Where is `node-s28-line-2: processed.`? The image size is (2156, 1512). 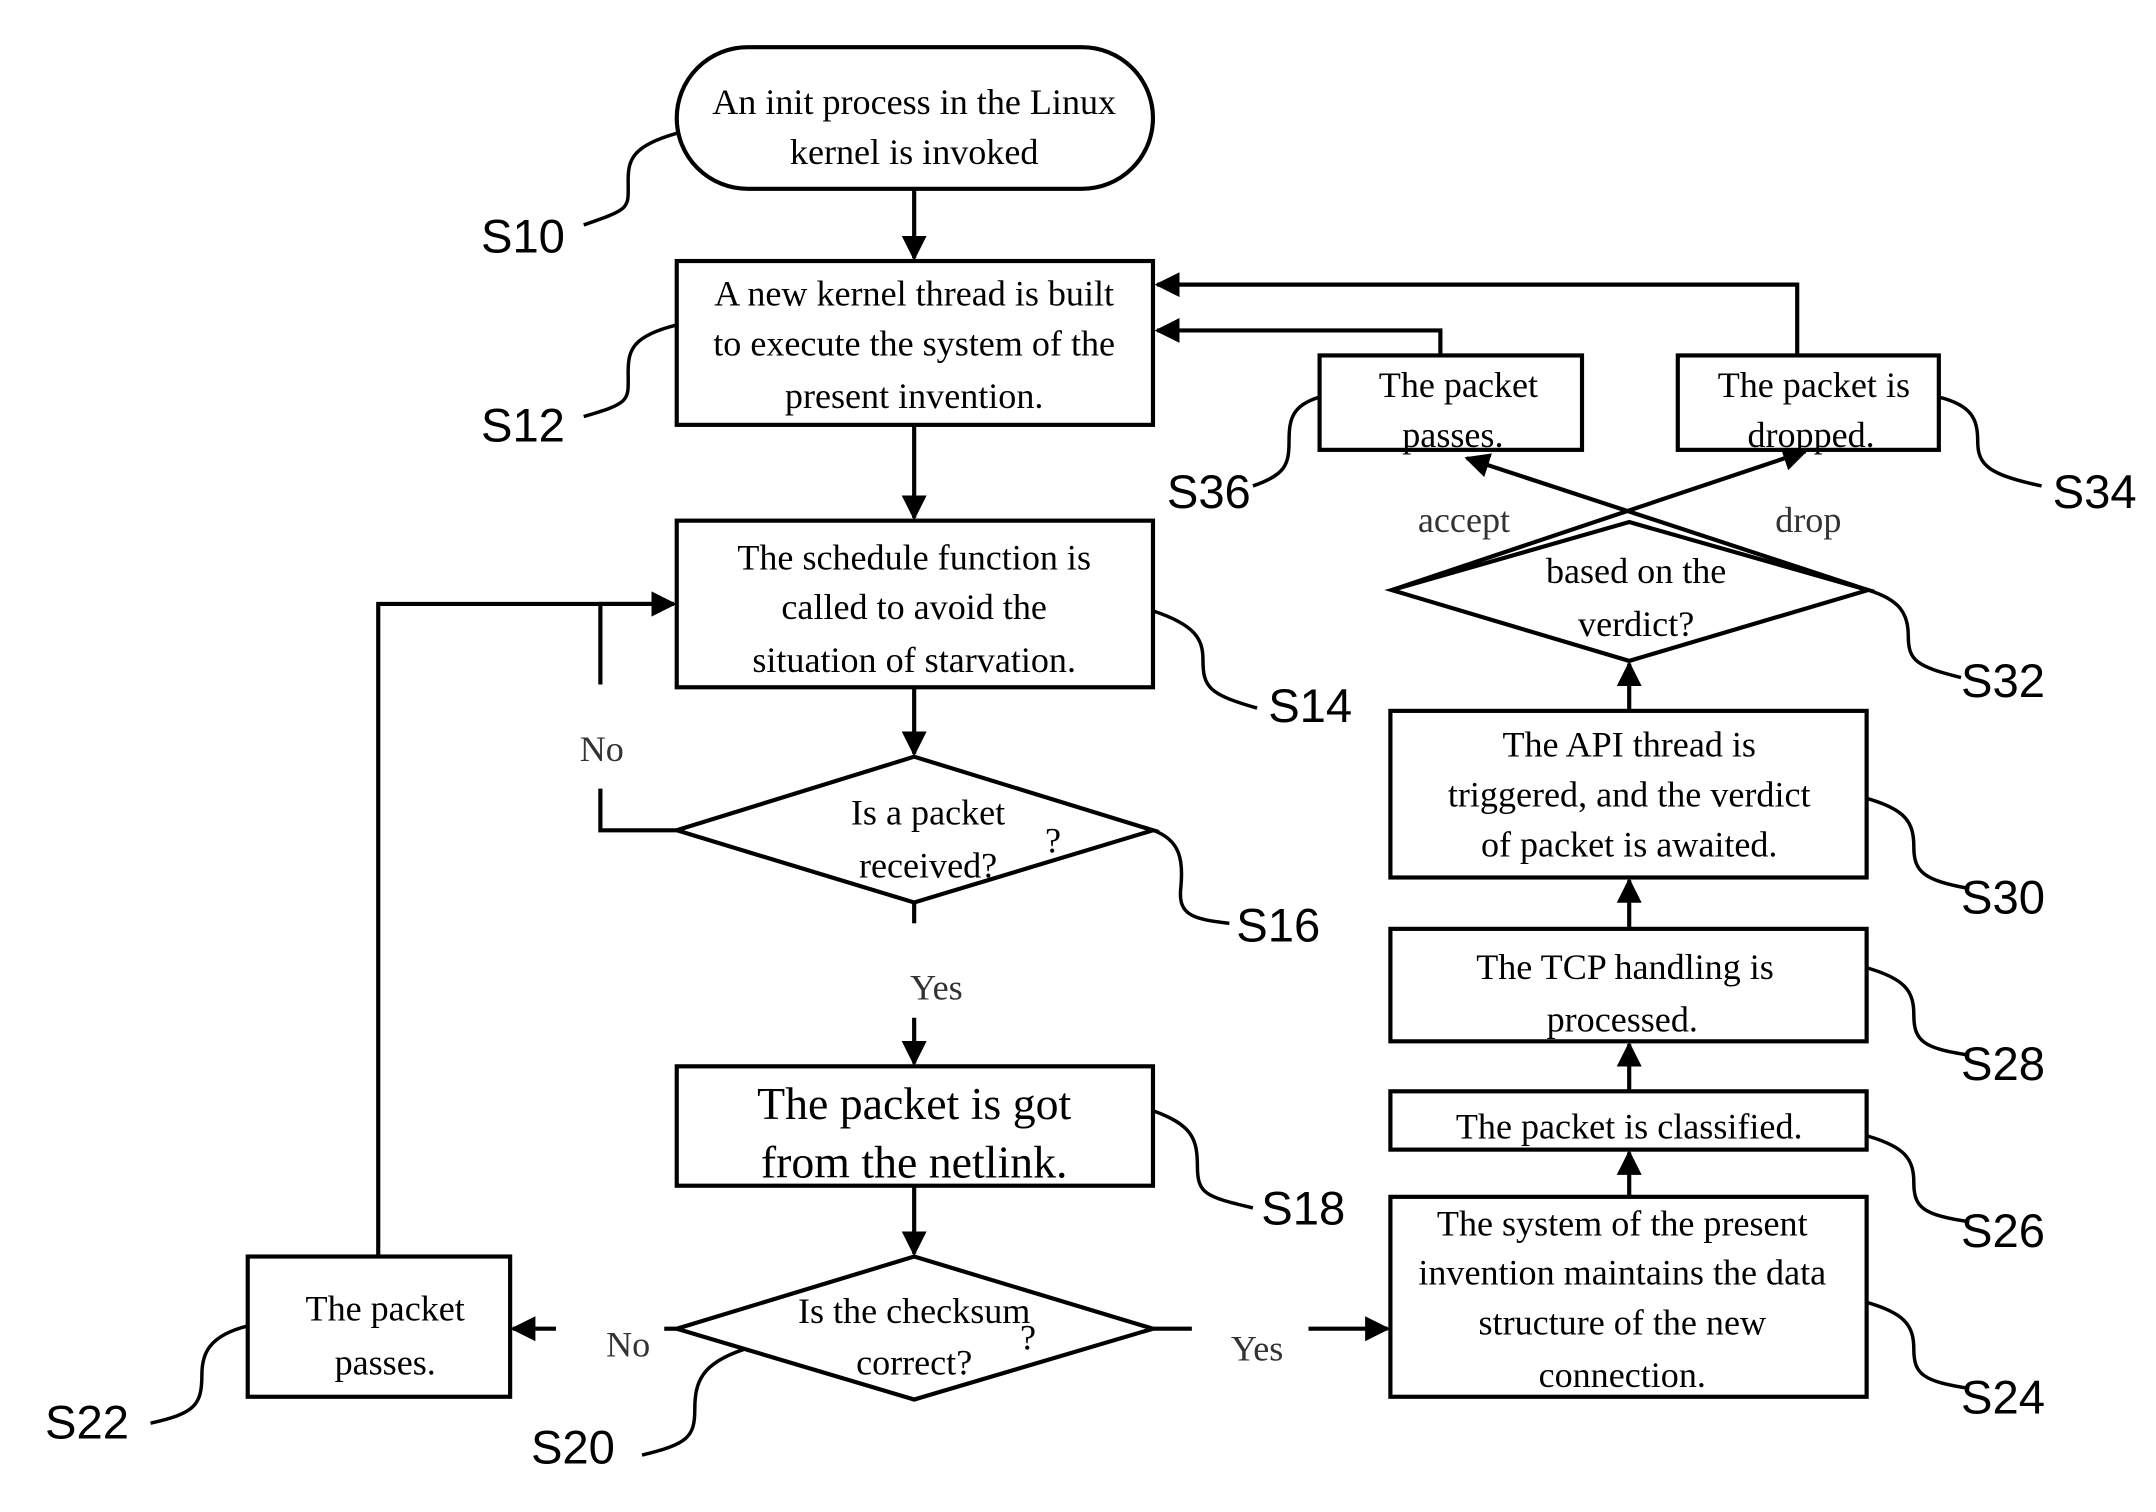 node-s28-line-2: processed. is located at coordinates (1622, 1020).